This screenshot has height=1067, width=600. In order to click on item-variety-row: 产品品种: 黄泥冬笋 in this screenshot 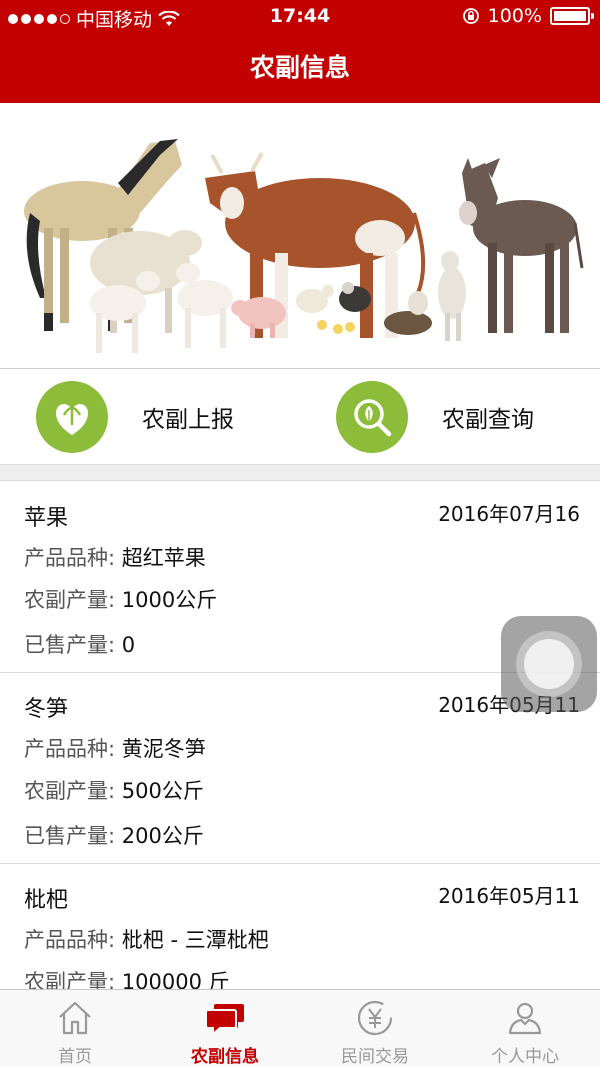, I will do `click(115, 748)`.